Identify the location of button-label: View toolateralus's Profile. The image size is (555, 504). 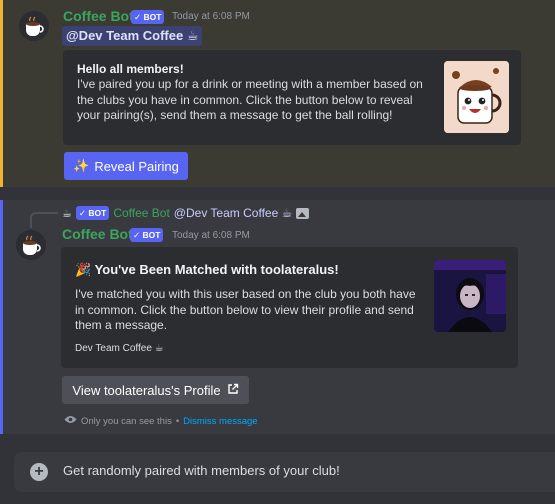
(146, 390).